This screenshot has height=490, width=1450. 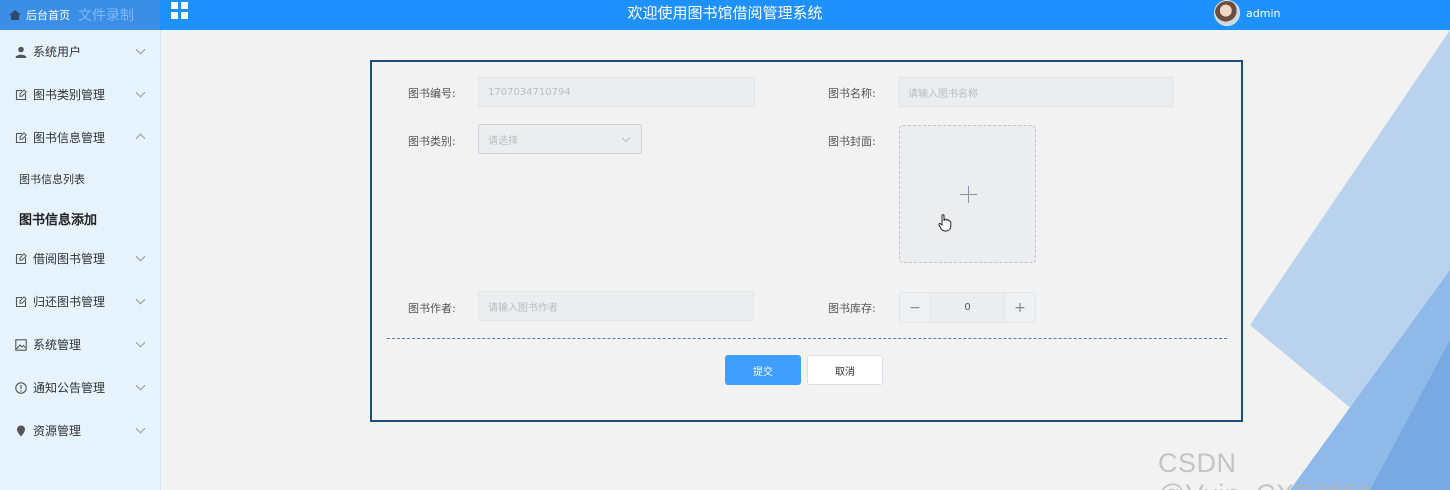 What do you see at coordinates (616, 92) in the screenshot?
I see `book-no-field: 1707034710794` at bounding box center [616, 92].